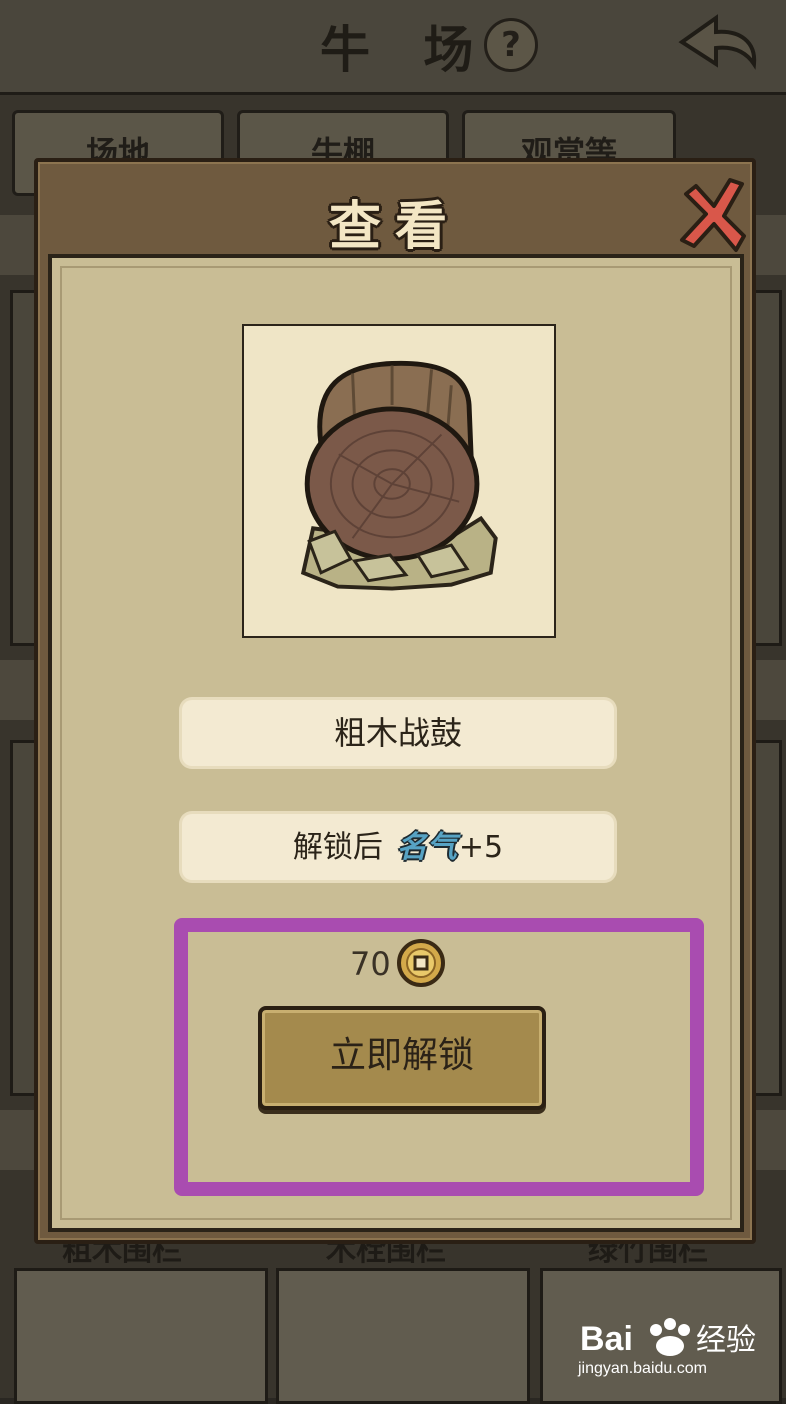  Describe the element at coordinates (426, 847) in the screenshot. I see `fame-stat: 名气` at that location.